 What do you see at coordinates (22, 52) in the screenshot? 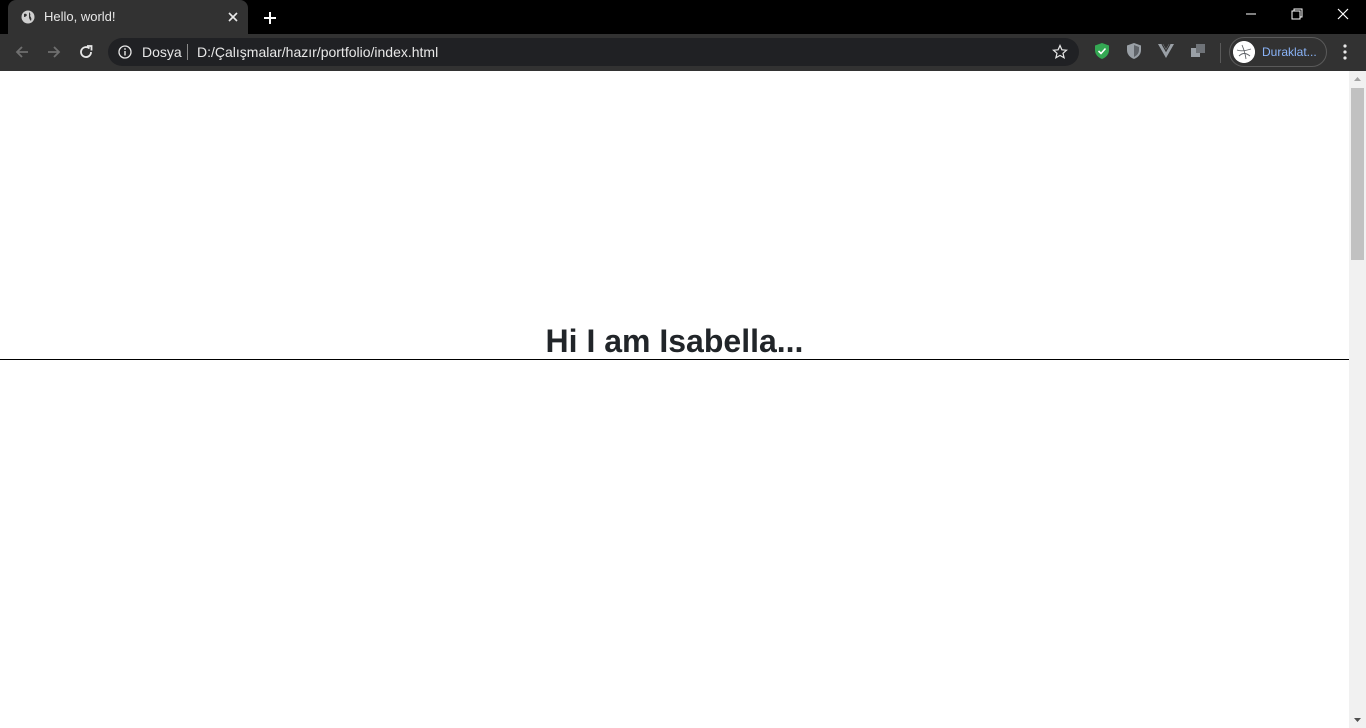
I see `back-icon` at bounding box center [22, 52].